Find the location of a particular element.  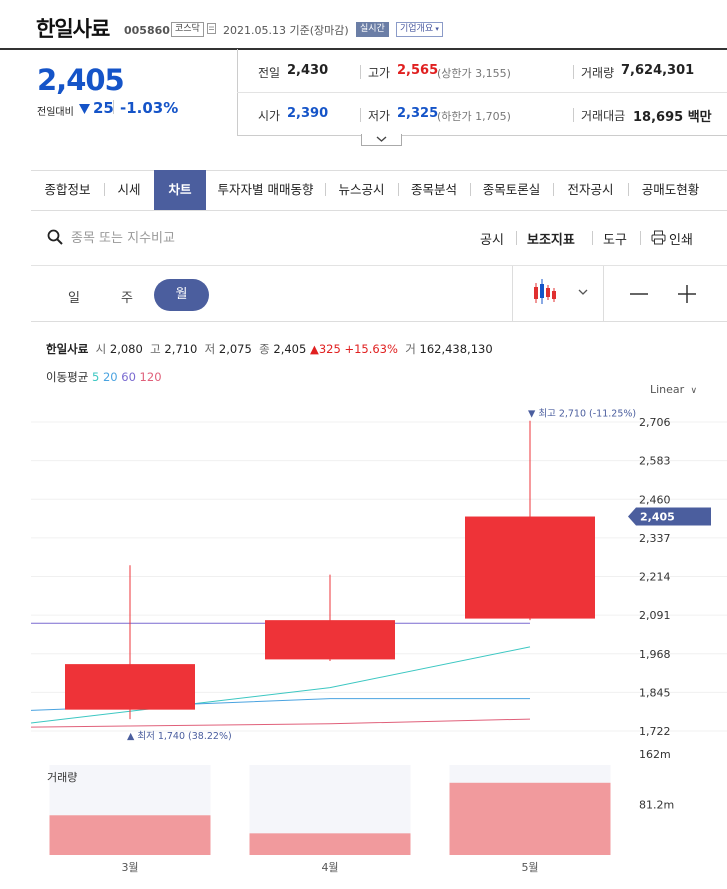

printer-icon is located at coordinates (658, 237).